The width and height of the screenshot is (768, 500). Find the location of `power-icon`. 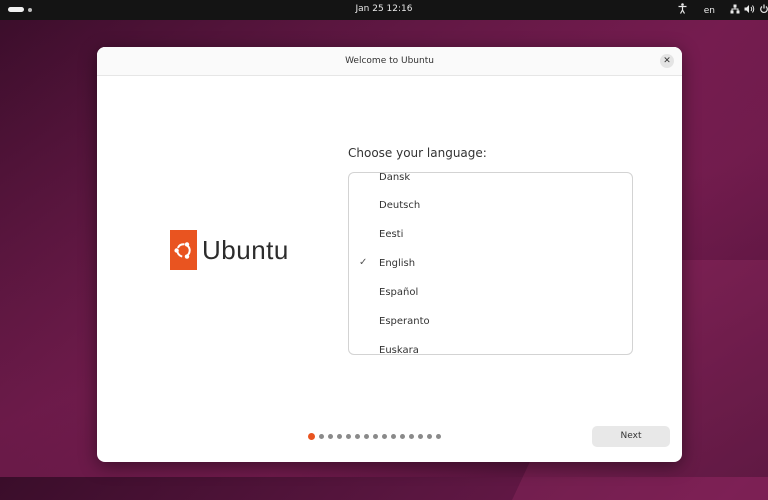

power-icon is located at coordinates (764, 11).